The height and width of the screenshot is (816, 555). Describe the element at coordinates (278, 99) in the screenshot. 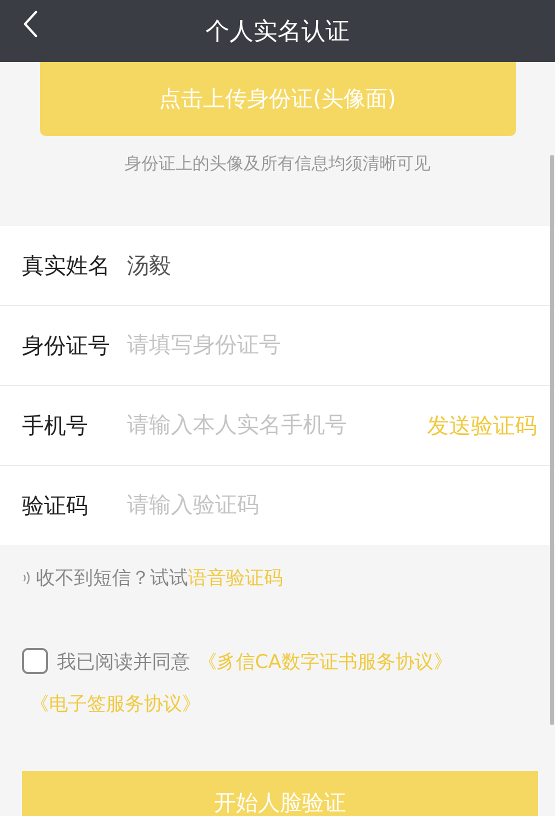

I see `upload-id-button: 点击上传身份证(头像面)` at that location.